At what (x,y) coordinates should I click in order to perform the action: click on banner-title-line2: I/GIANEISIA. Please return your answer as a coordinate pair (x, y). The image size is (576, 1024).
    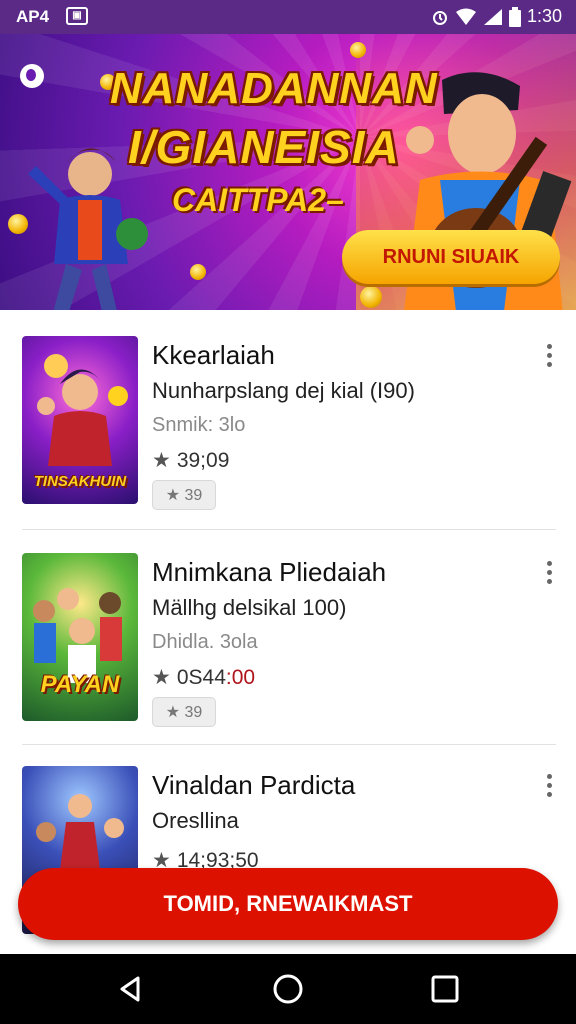
    Looking at the image, I should click on (264, 147).